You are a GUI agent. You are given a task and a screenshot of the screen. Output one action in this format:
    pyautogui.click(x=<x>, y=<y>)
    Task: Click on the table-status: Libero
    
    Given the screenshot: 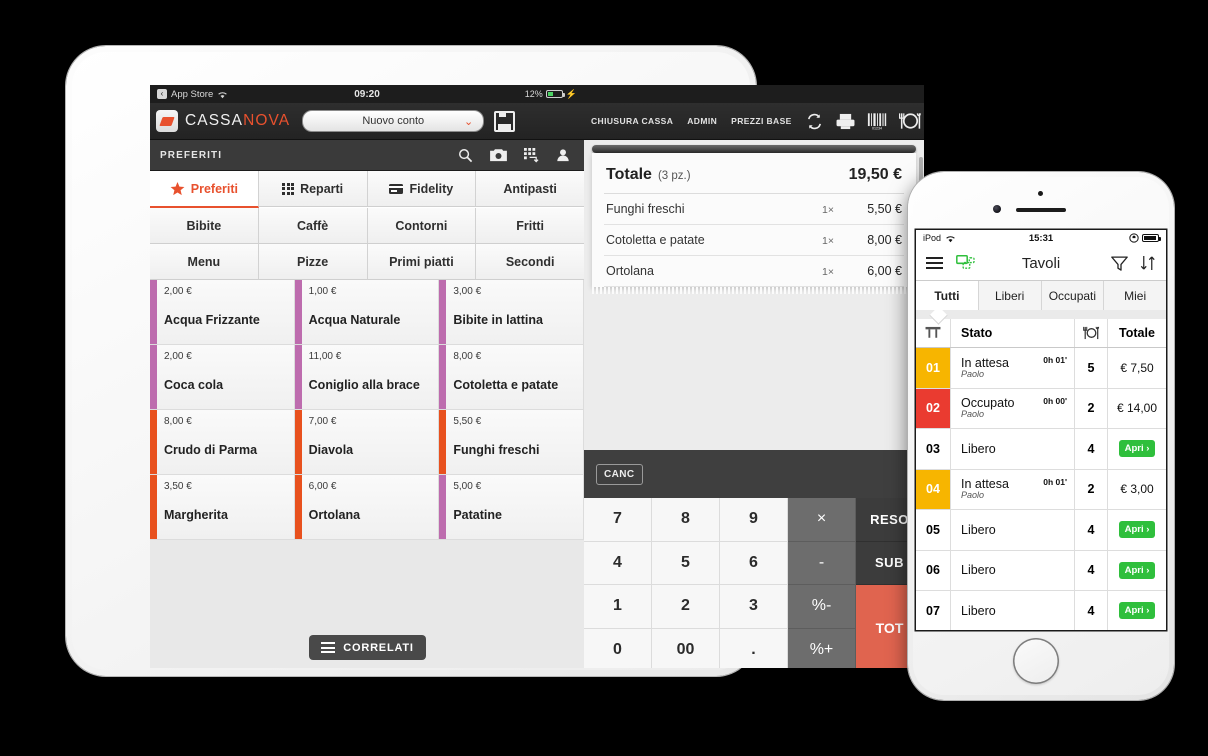 What is the action you would take?
    pyautogui.click(x=978, y=448)
    